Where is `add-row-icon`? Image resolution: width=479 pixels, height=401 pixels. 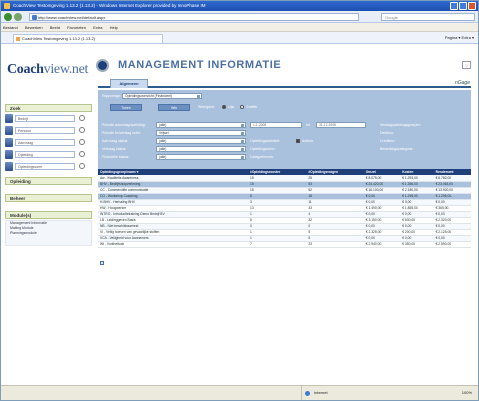
add-row-icon is located at coordinates (102, 263).